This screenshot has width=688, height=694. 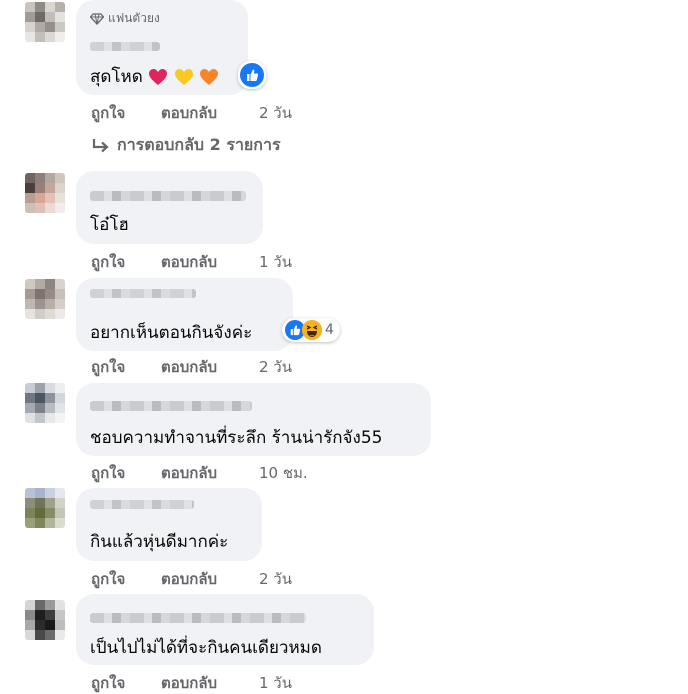 I want to click on reply-arrow-icon, so click(x=100, y=145).